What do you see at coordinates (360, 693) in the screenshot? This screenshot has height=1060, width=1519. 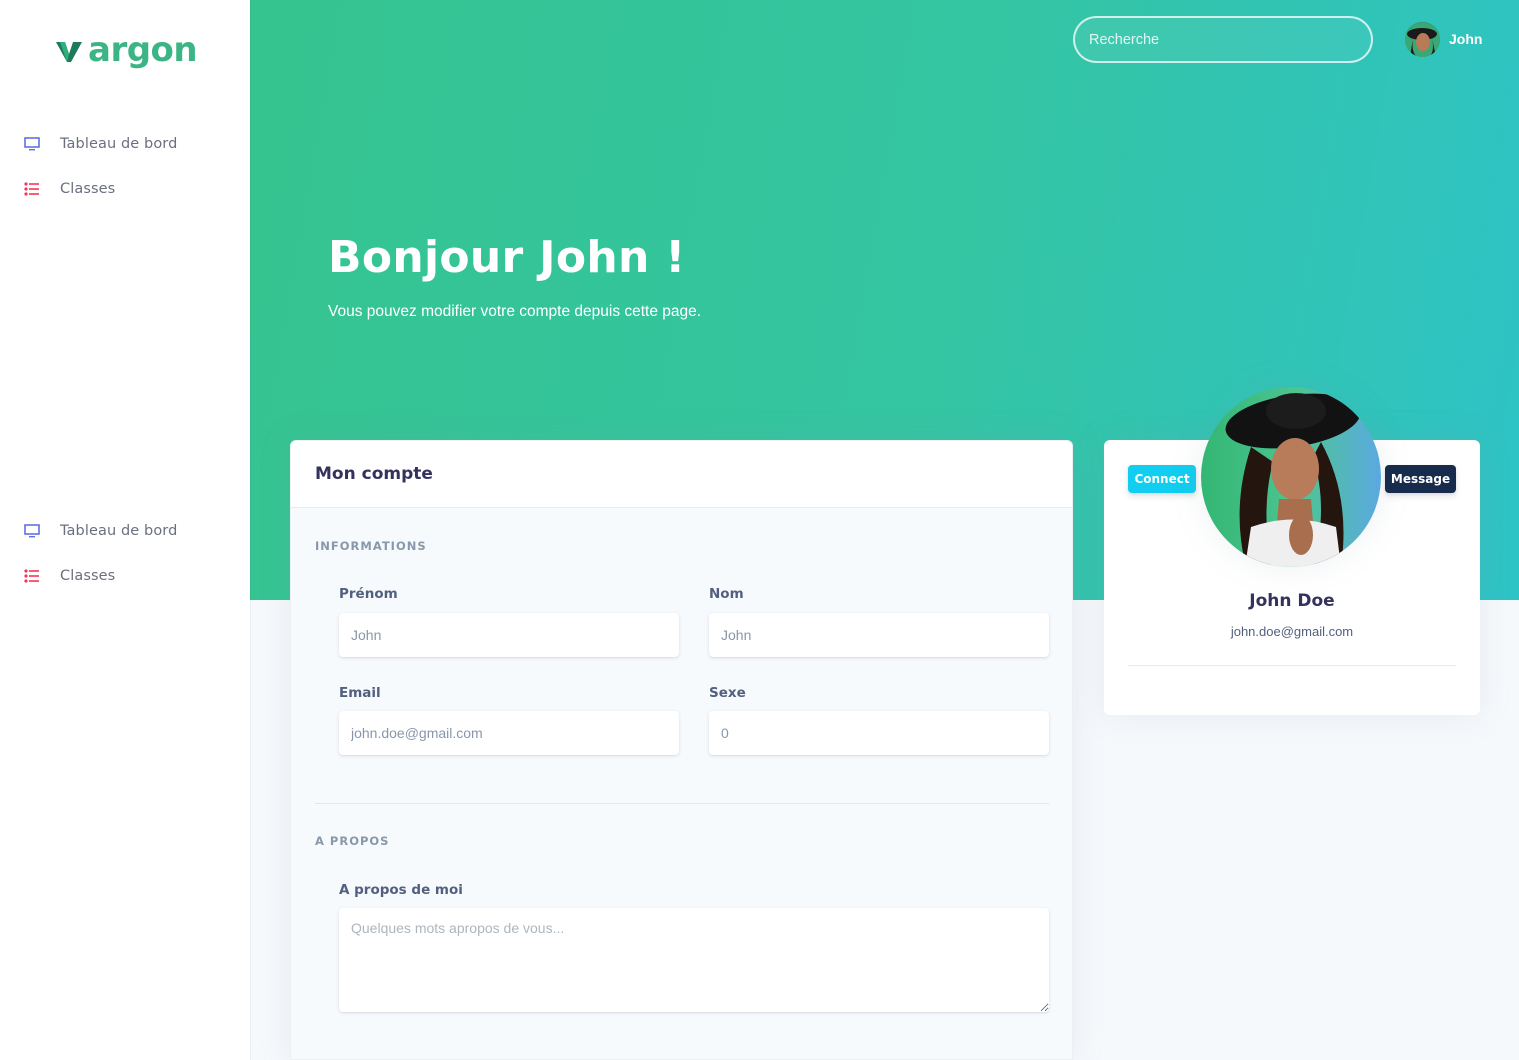 I see `email-label: Email` at bounding box center [360, 693].